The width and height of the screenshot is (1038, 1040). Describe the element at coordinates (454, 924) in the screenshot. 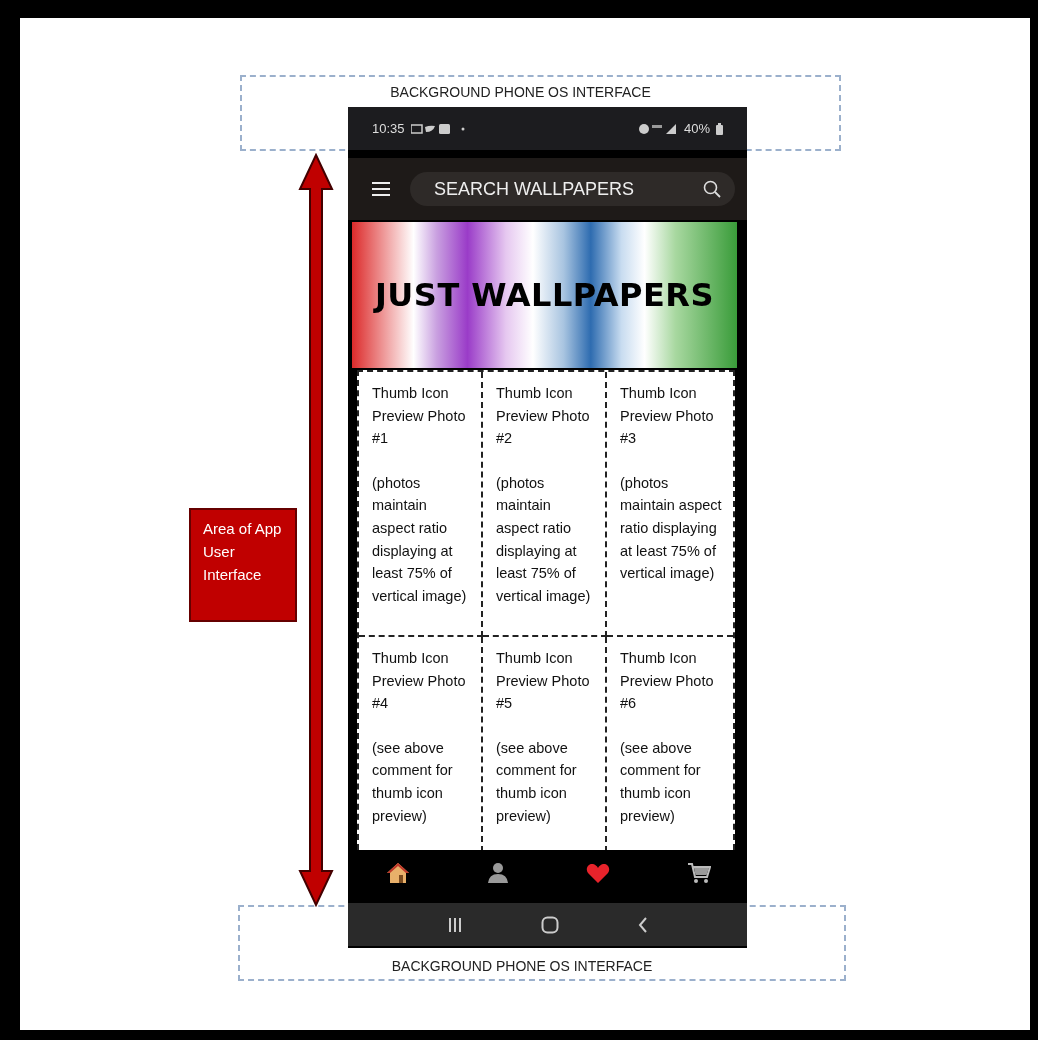

I see `recent-apps-icon` at that location.